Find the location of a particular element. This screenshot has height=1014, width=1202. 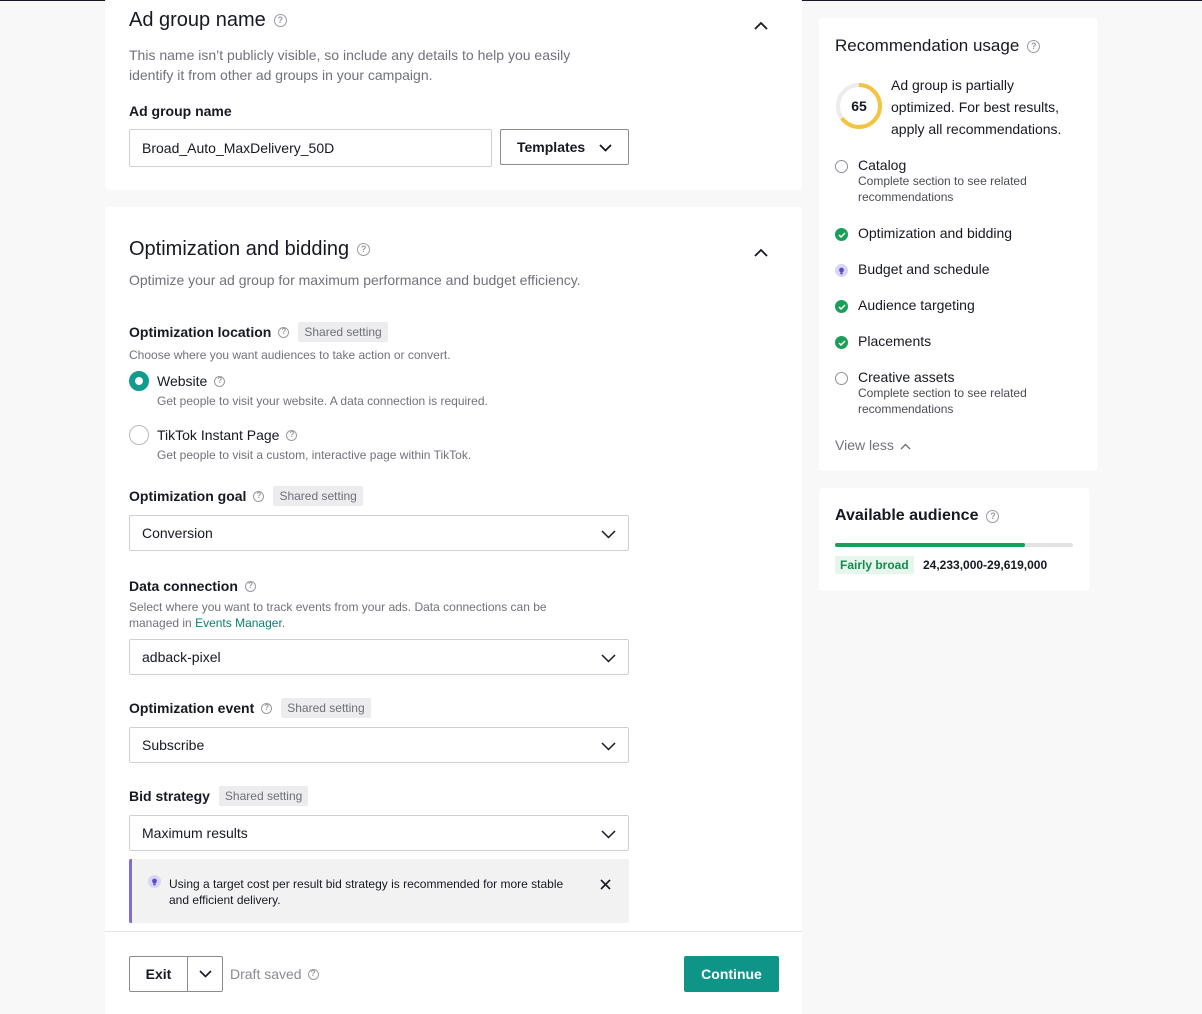

continue-button: Continue is located at coordinates (731, 974).